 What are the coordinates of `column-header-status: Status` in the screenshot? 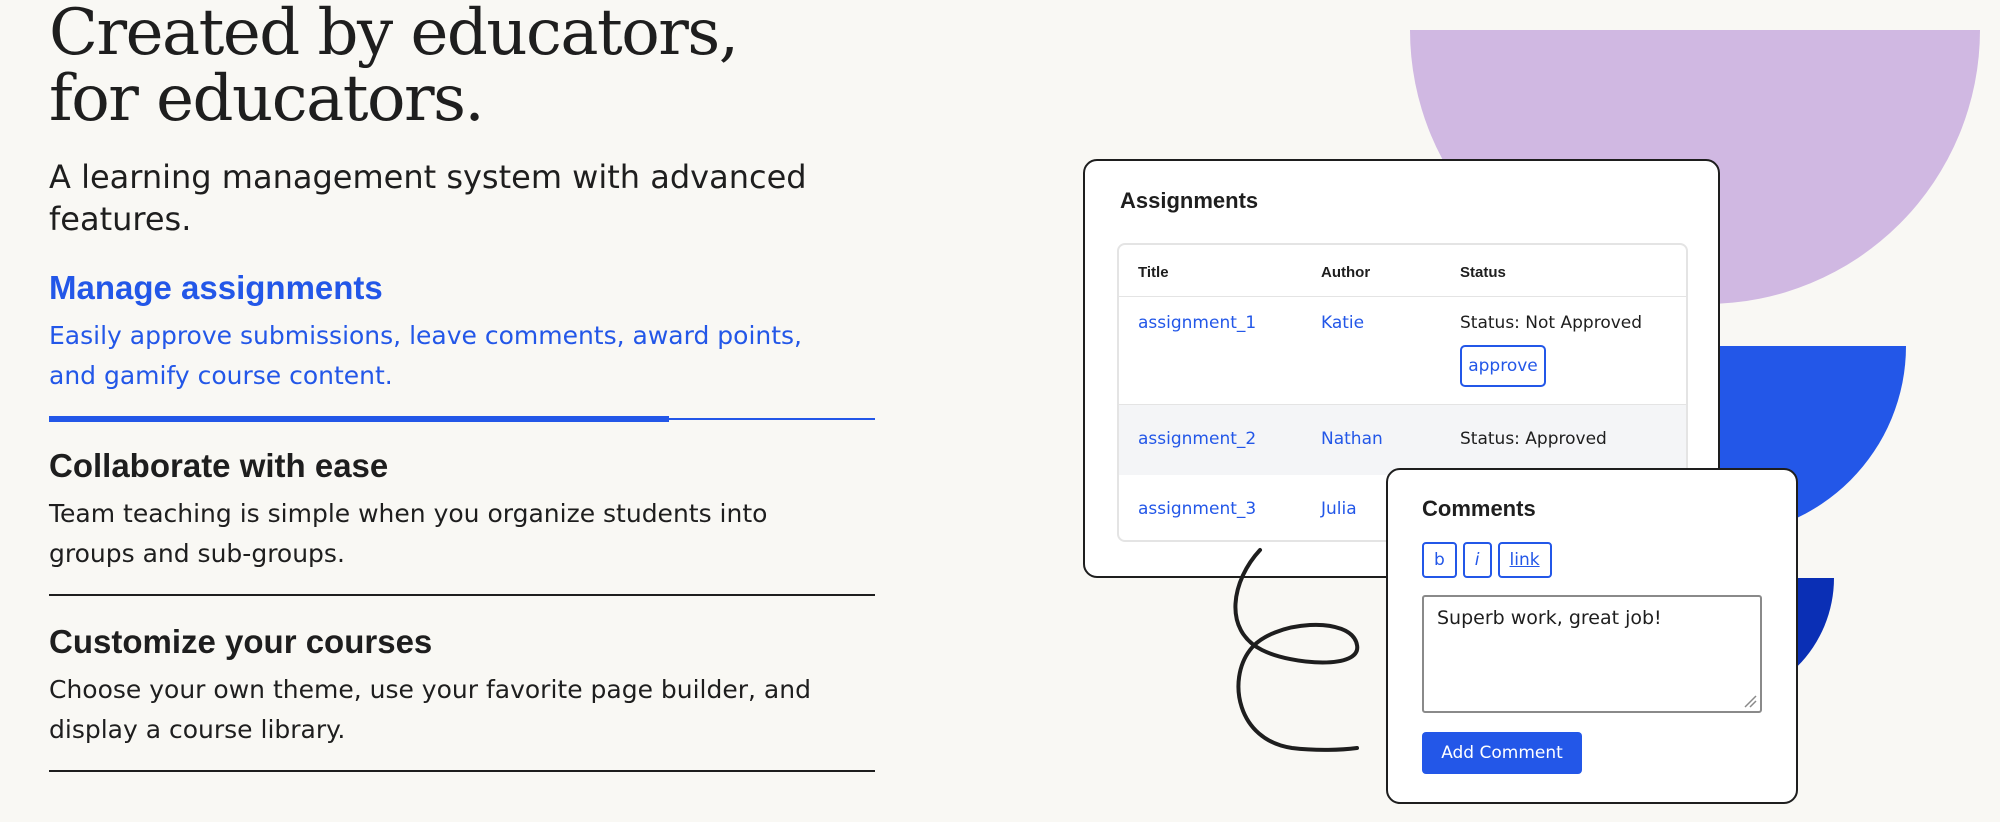 It's located at (1483, 272).